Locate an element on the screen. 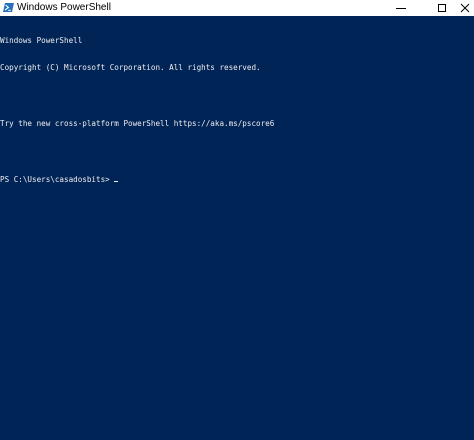 The width and height of the screenshot is (474, 440). maximize-button is located at coordinates (441, 8).